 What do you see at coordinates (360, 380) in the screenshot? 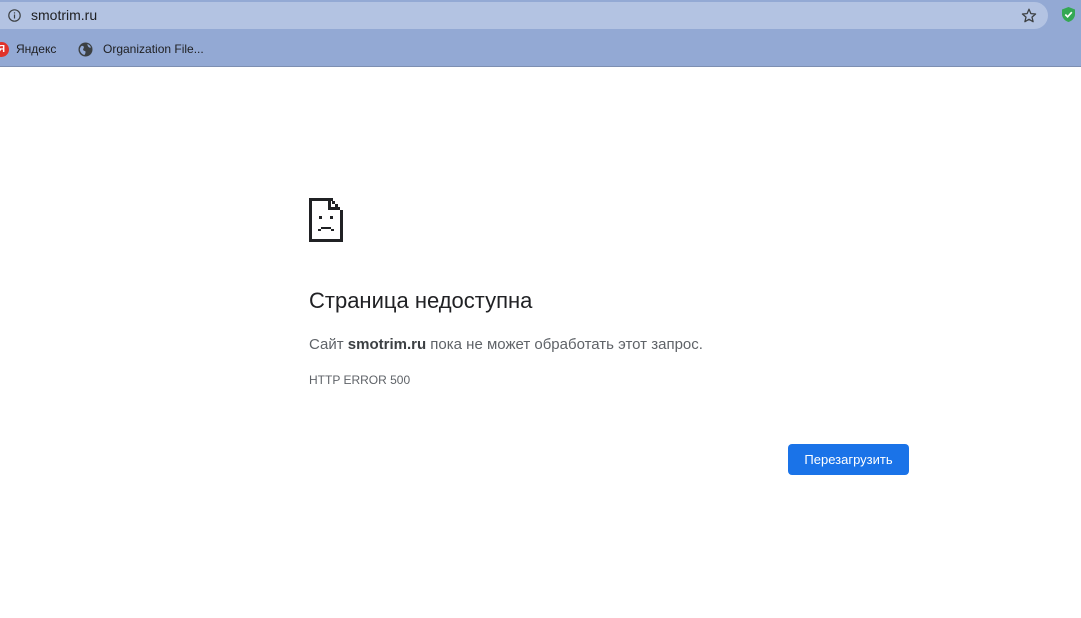
I see `error-code: HTTP ERROR 500` at bounding box center [360, 380].